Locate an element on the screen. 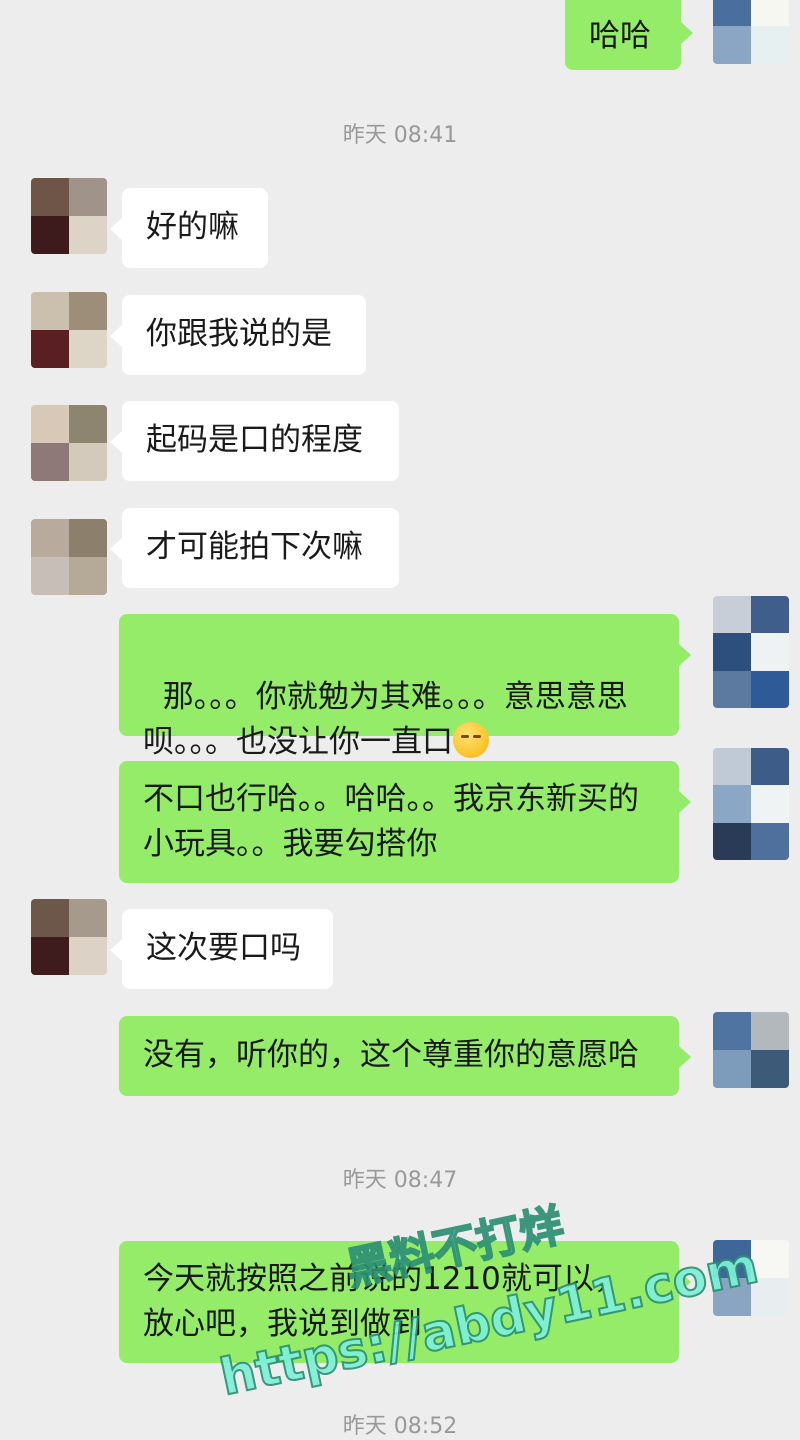 The width and height of the screenshot is (800, 1440). timestamp: 昨天 08:41 is located at coordinates (400, 135).